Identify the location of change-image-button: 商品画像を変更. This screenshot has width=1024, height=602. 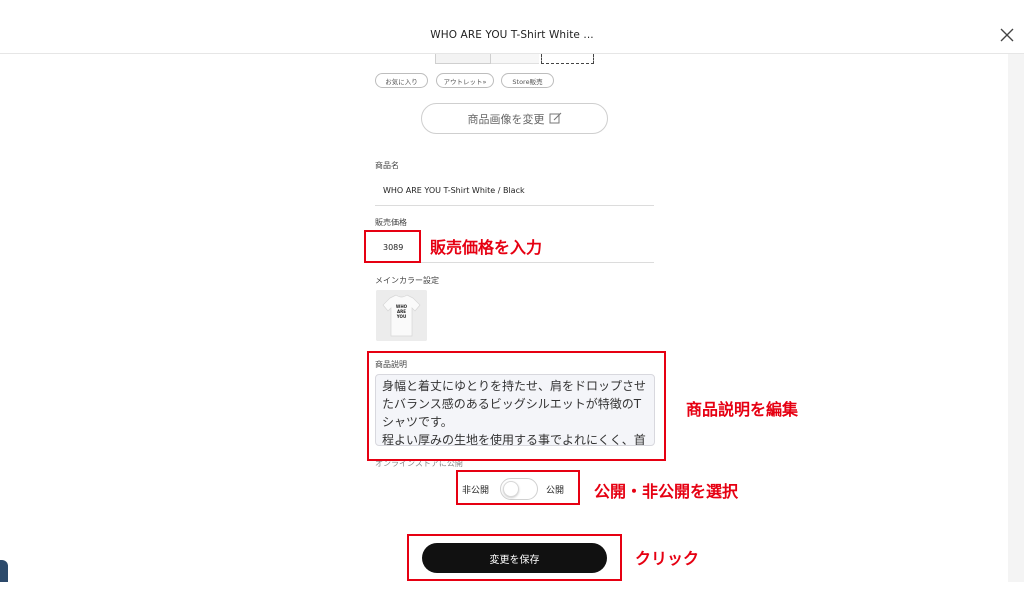
(514, 118).